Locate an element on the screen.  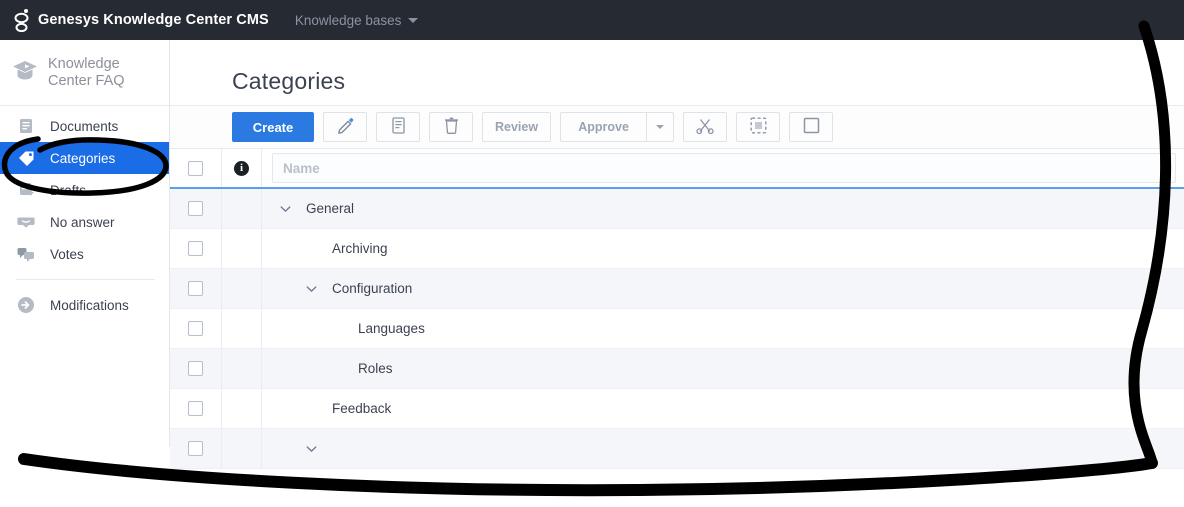
row-name-label: Feedback is located at coordinates (362, 408).